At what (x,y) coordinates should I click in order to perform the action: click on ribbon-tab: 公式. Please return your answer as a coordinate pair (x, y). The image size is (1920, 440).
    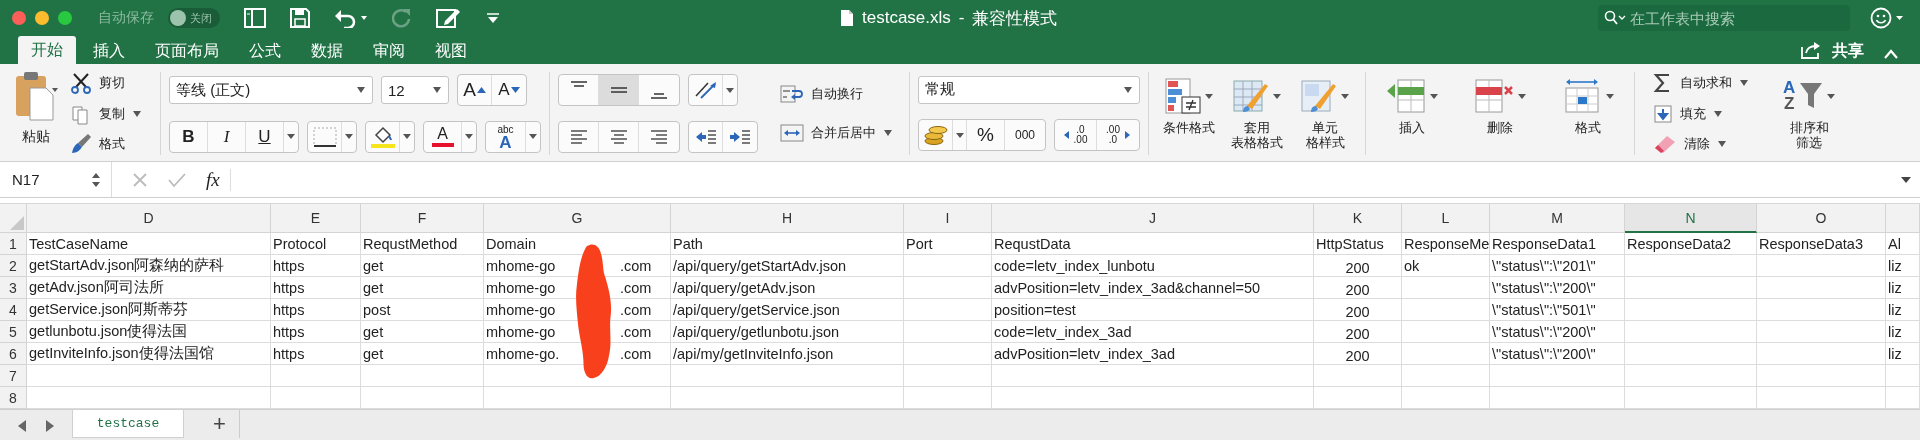
    Looking at the image, I should click on (265, 51).